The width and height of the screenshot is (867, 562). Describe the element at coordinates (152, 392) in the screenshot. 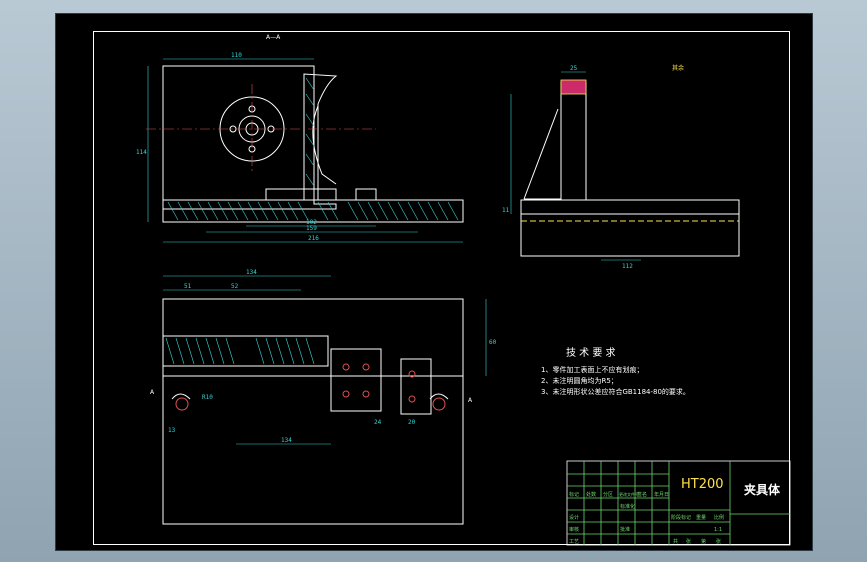

I see `section-marker-left: A` at that location.